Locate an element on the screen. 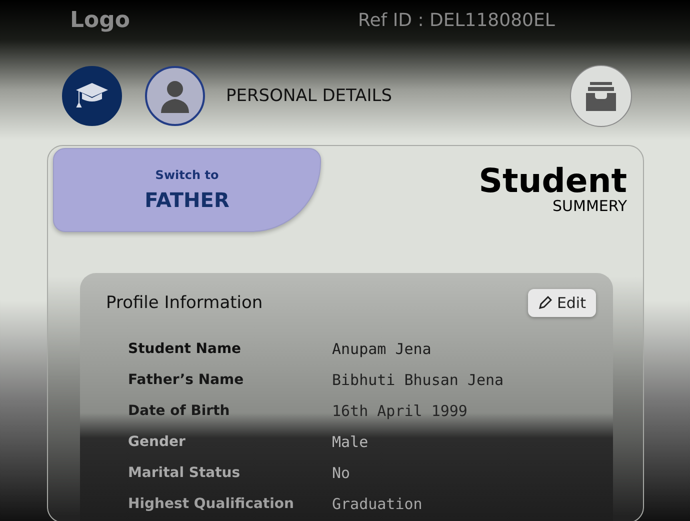 The width and height of the screenshot is (690, 521). ref-id: Ref ID : DEL118080EL is located at coordinates (456, 20).